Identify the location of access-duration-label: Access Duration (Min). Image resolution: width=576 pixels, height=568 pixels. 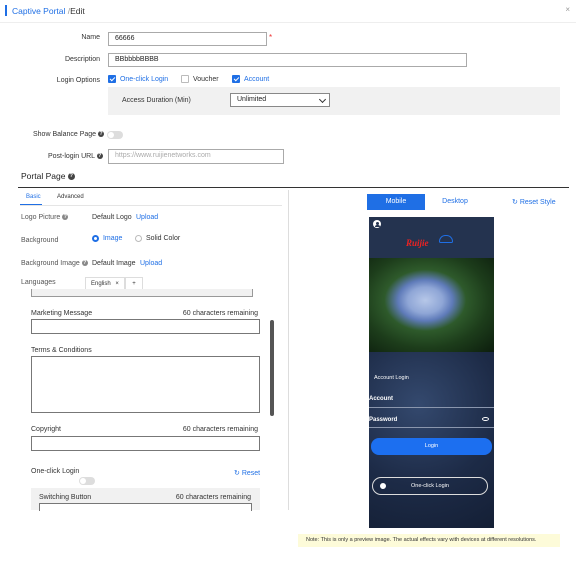
(156, 100).